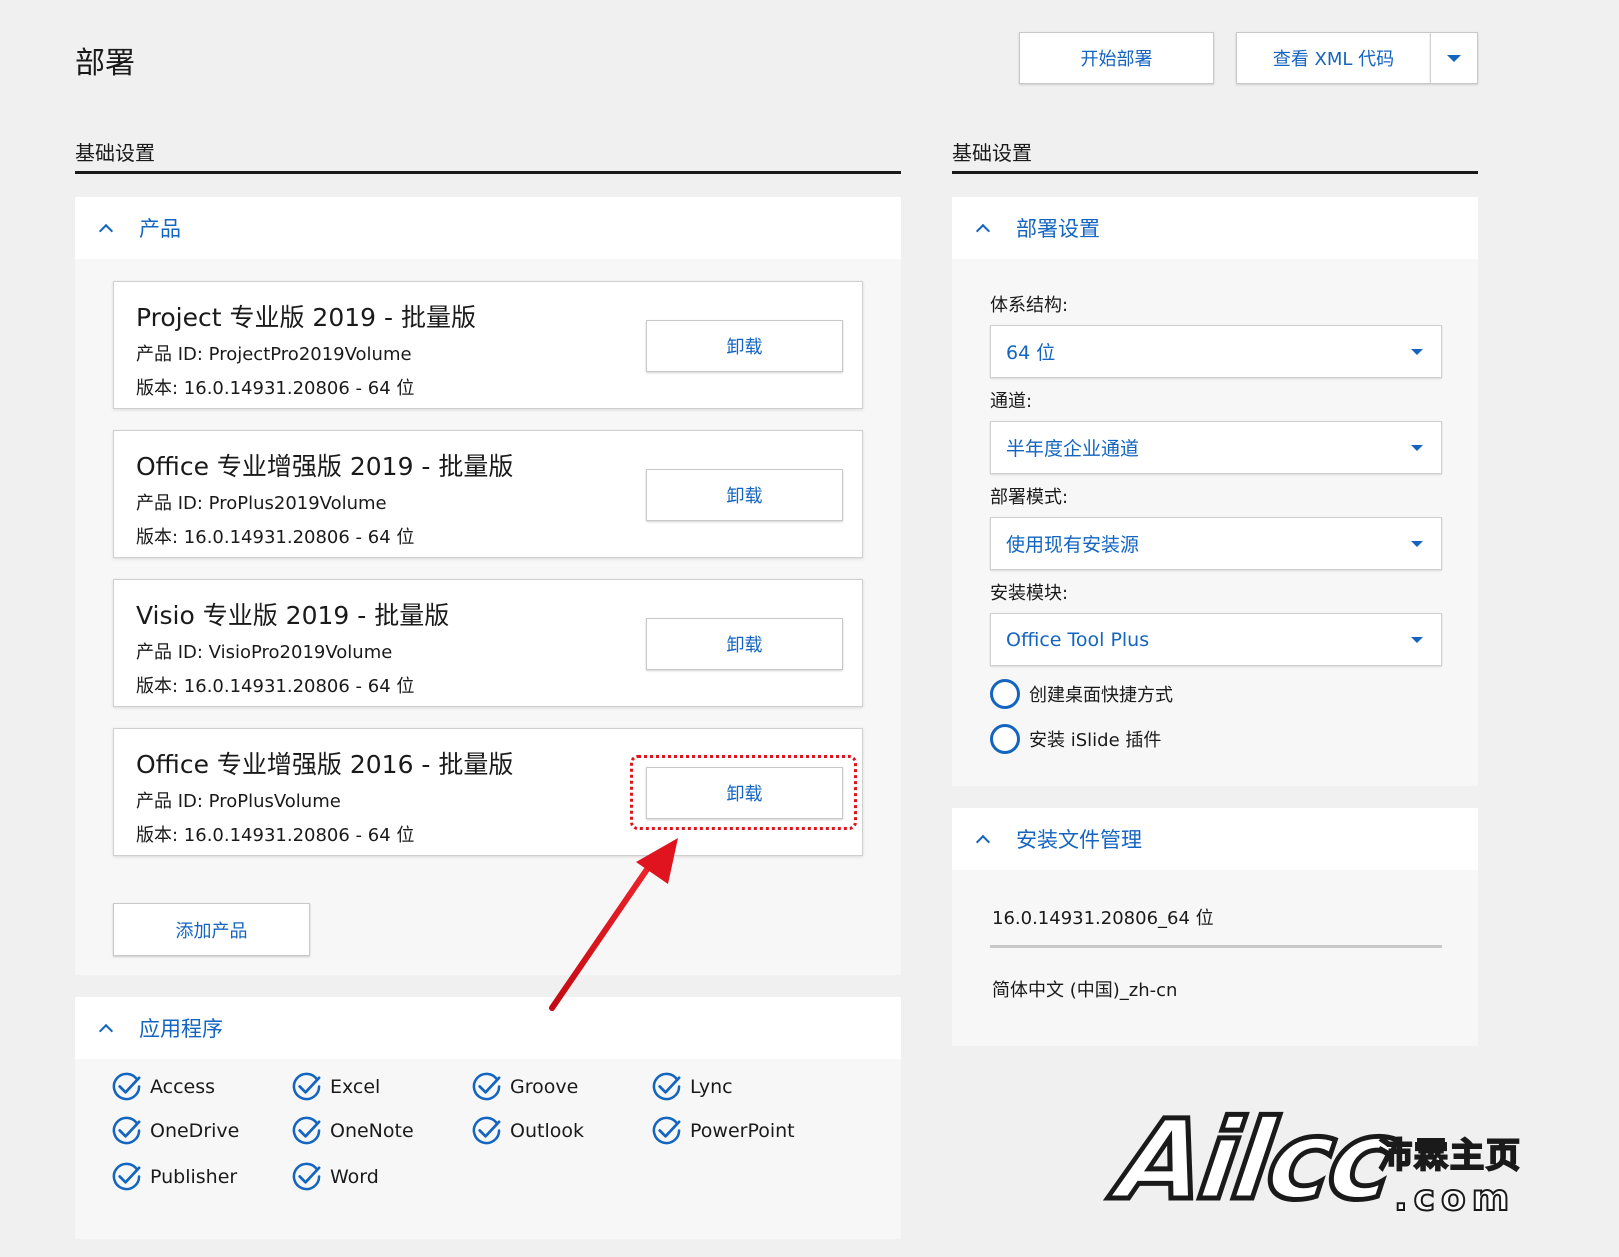  Describe the element at coordinates (488, 172) in the screenshot. I see `left-section-divider` at that location.